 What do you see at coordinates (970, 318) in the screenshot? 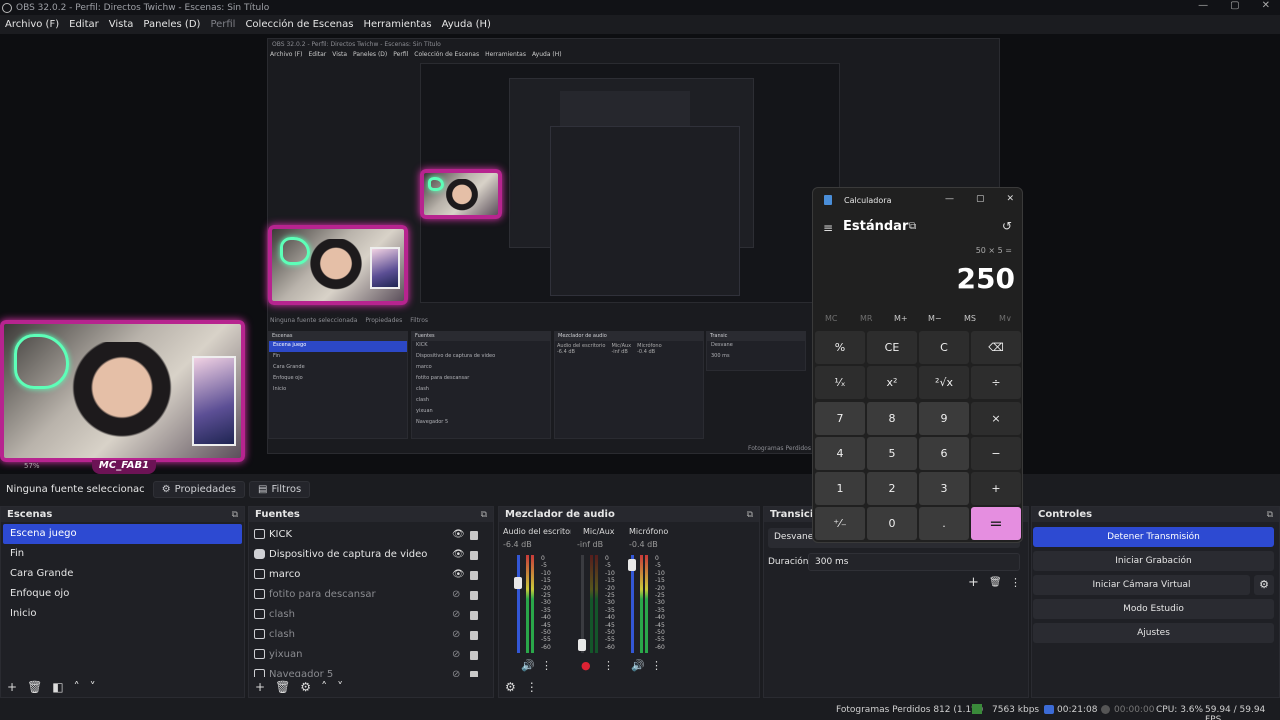
I see `memory-store-button: MS` at bounding box center [970, 318].